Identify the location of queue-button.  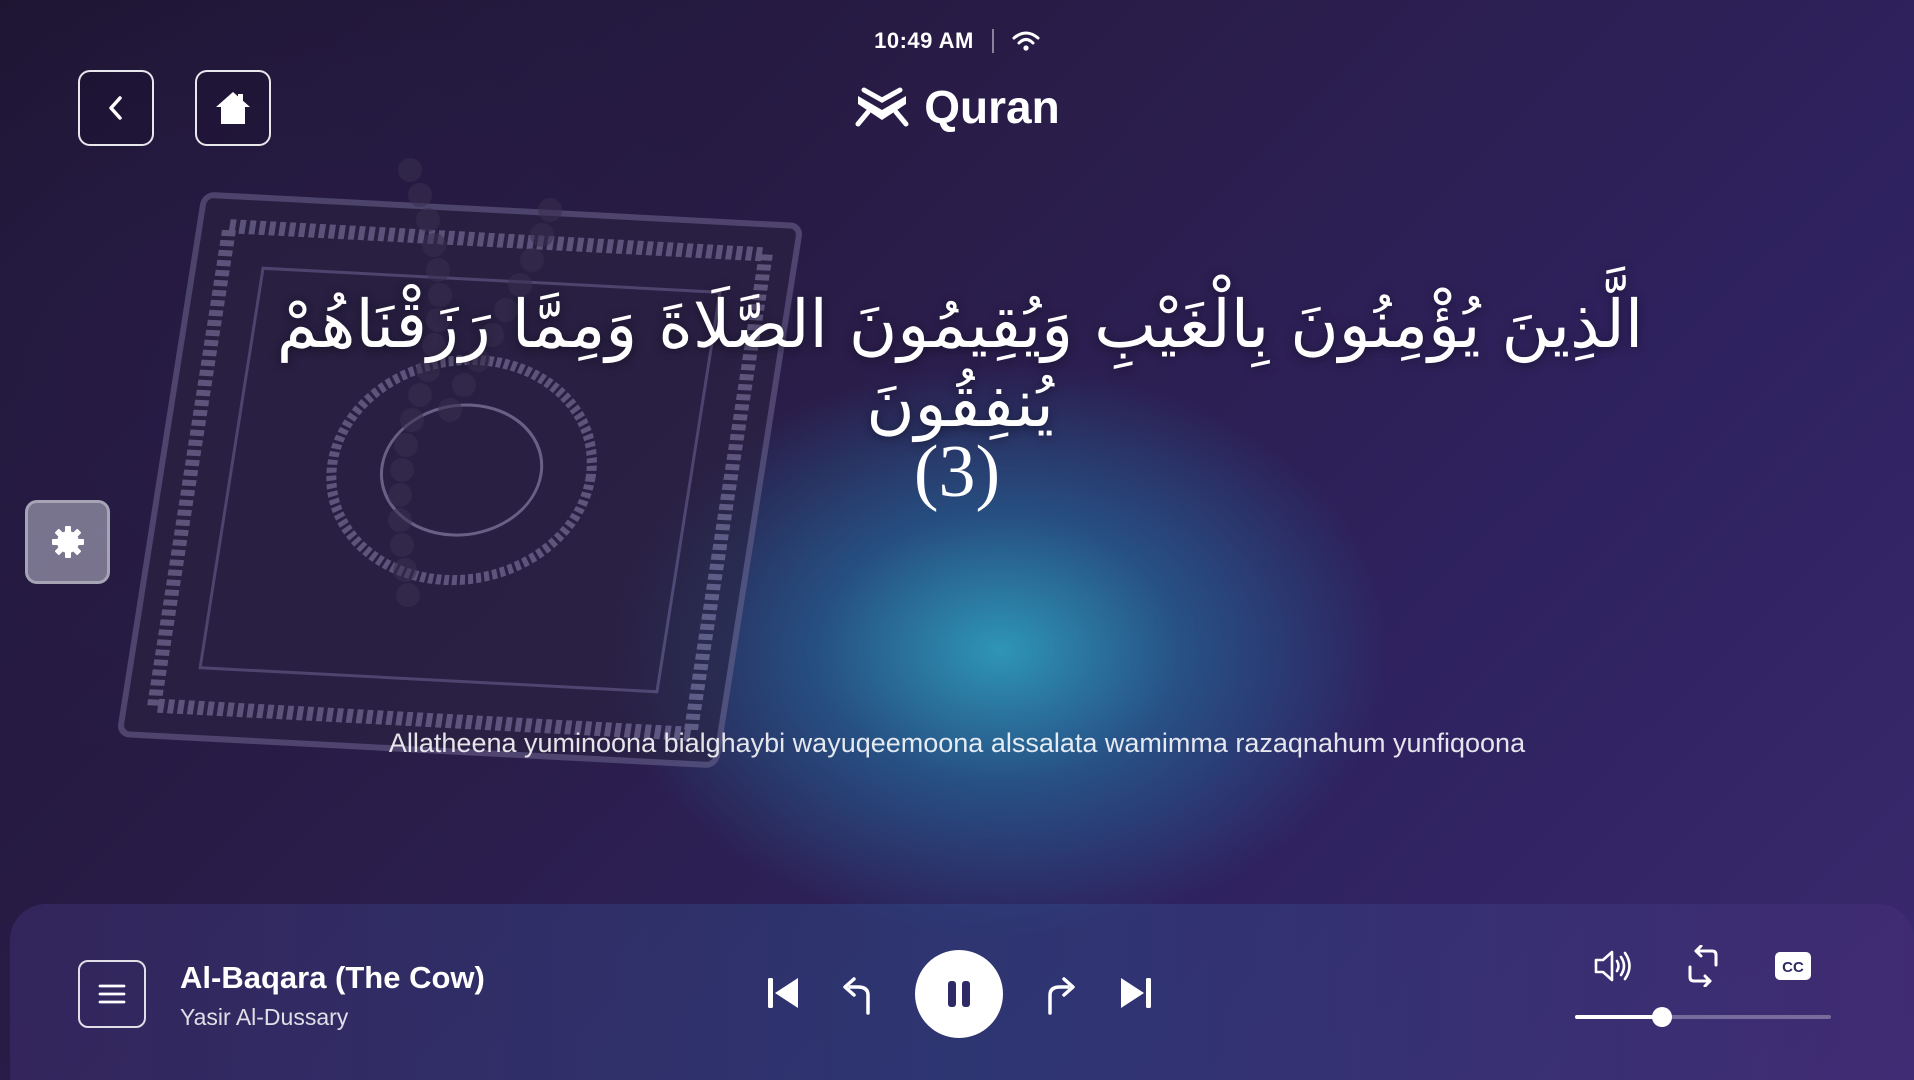
(112, 994).